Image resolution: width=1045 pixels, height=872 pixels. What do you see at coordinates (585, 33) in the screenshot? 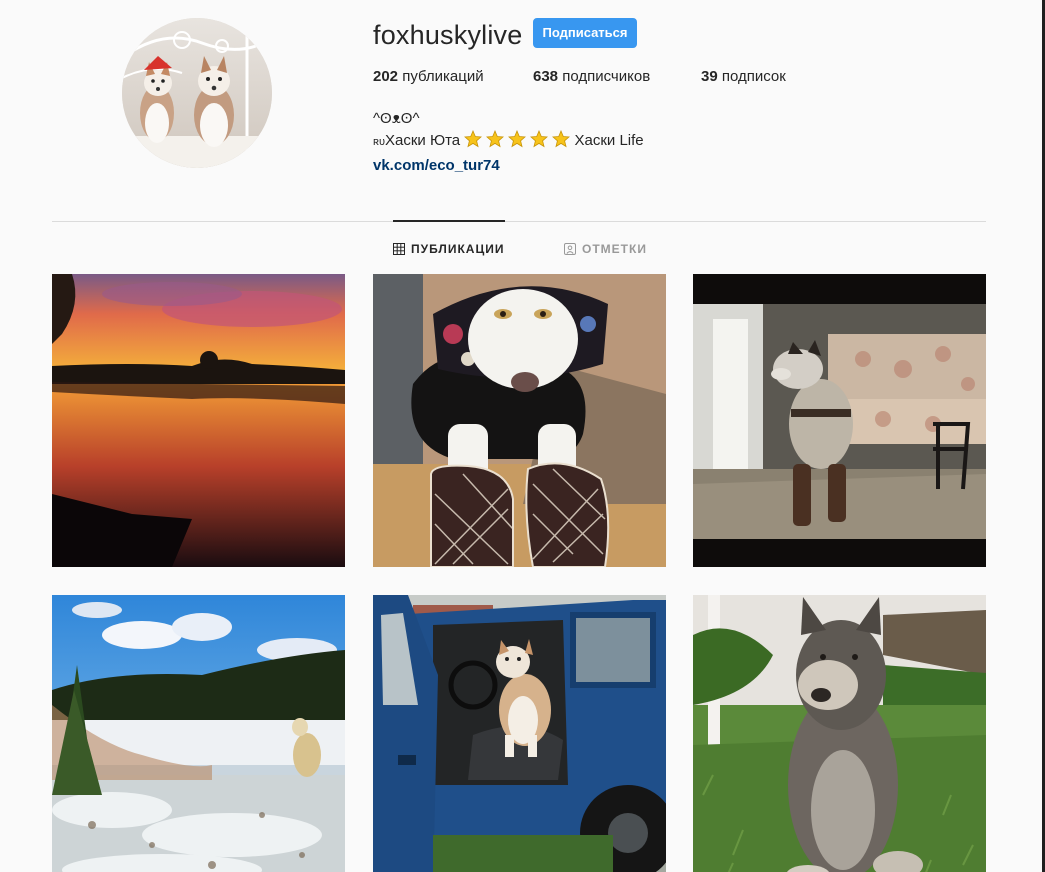
I see `follow-button: Подписаться` at bounding box center [585, 33].